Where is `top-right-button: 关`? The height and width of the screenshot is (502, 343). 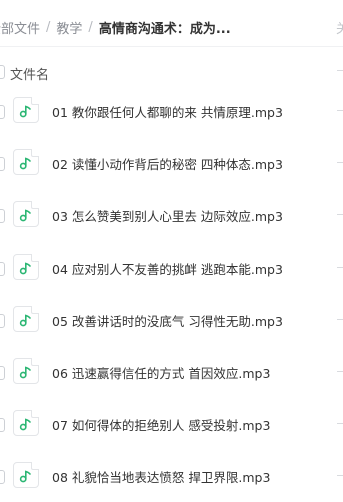 top-right-button: 关 is located at coordinates (339, 27).